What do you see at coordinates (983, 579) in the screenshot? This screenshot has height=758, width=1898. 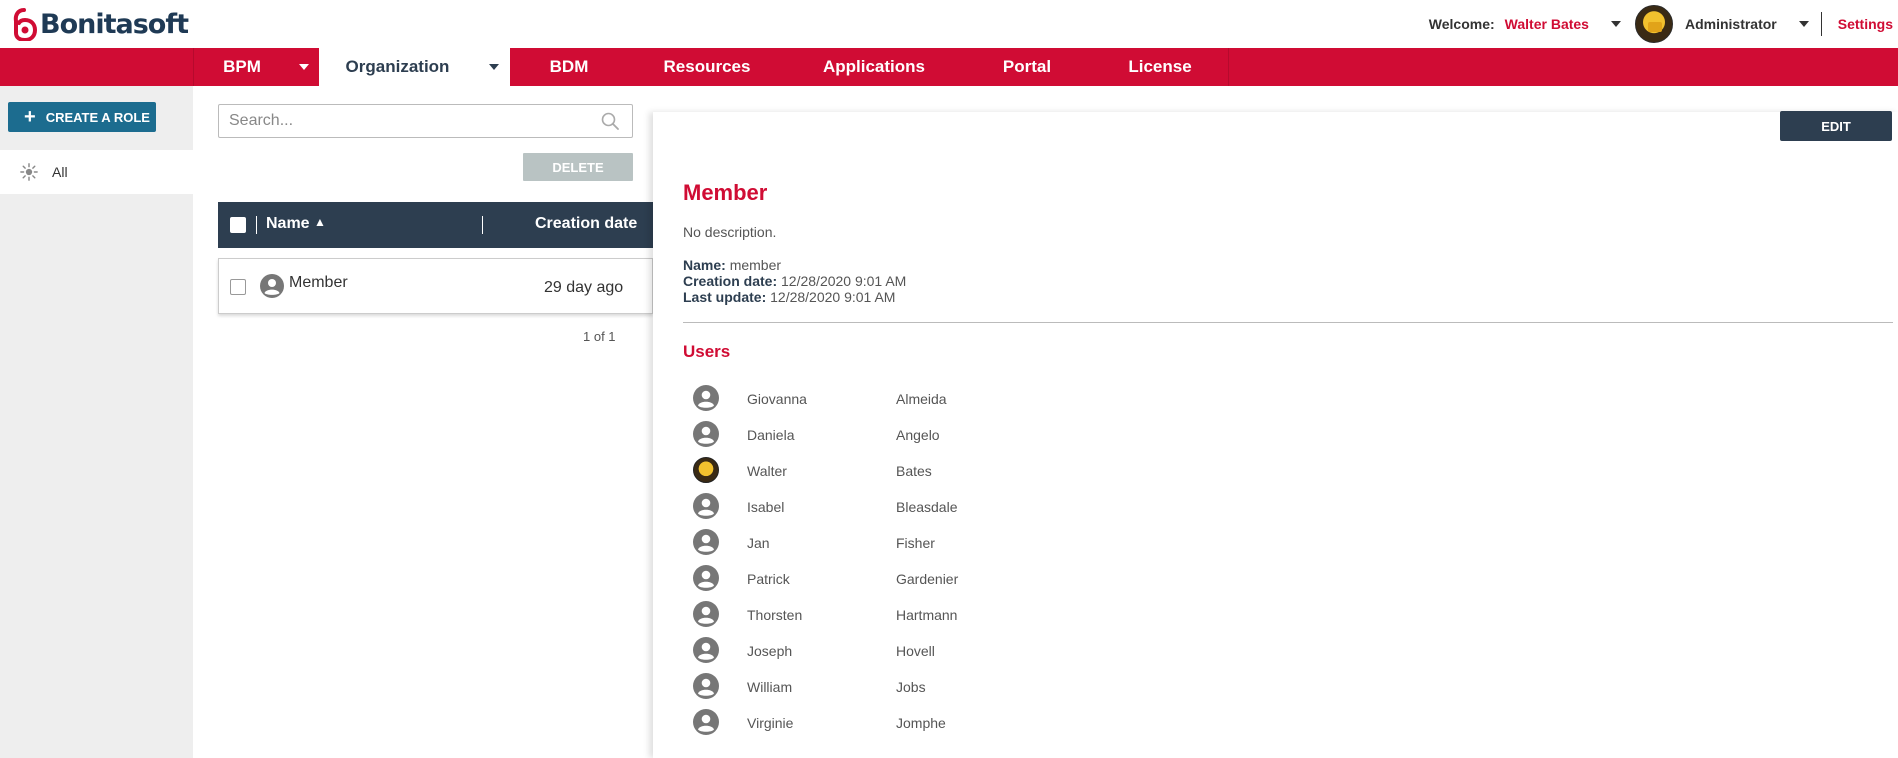 I see `user-row: Patrick Gardenier` at bounding box center [983, 579].